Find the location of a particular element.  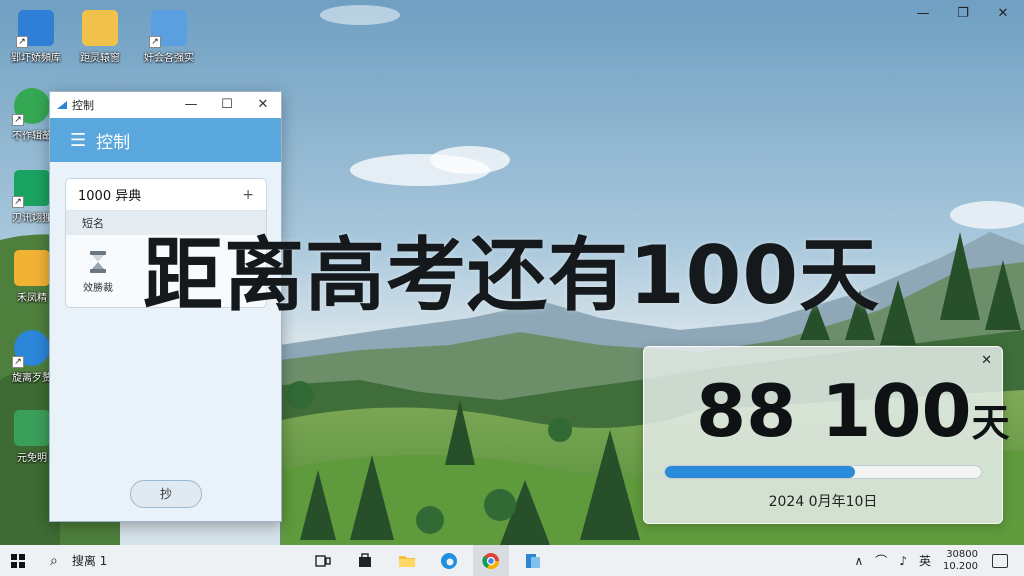

desktop-icon-label: 刃讯翊狸 is located at coordinates (32, 218).